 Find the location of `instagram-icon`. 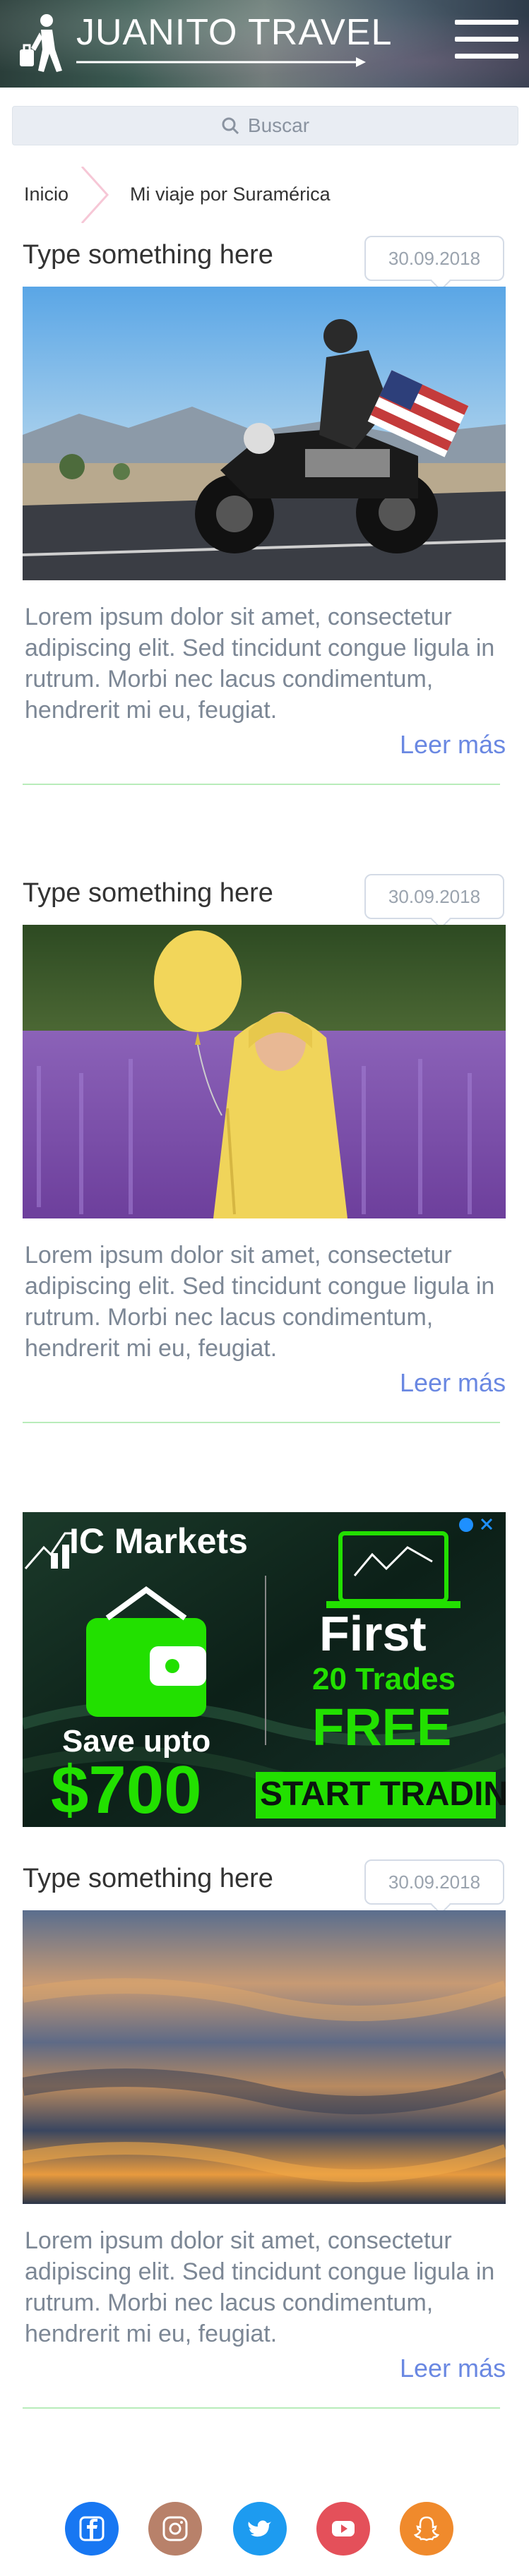

instagram-icon is located at coordinates (175, 2529).